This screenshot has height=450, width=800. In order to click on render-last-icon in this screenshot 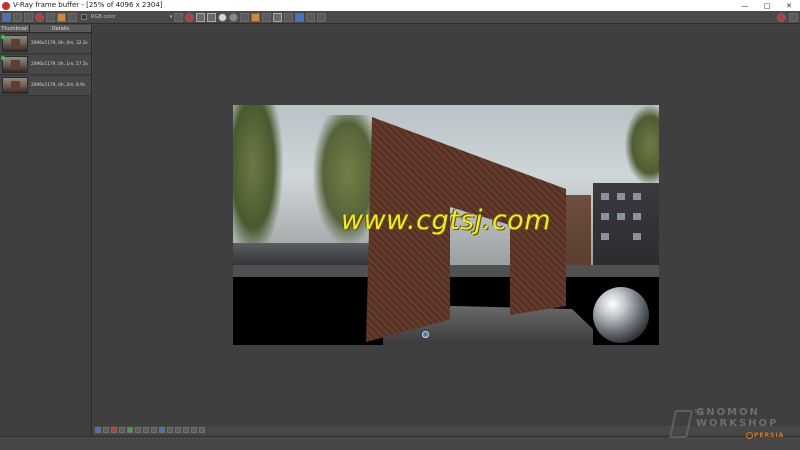, I will do `click(322, 17)`.